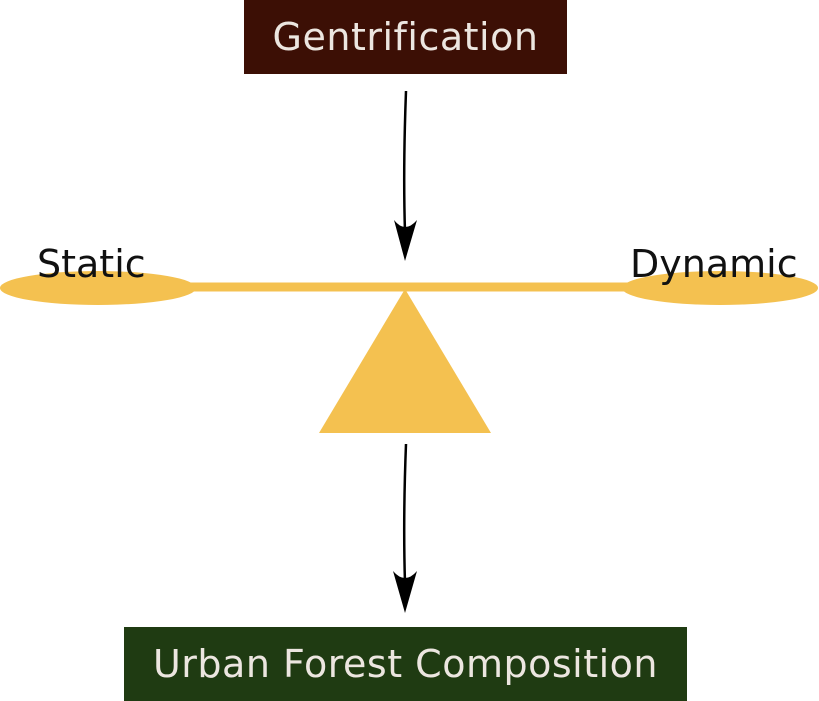  I want to click on gentrification-box: Gentrification, so click(405, 37).